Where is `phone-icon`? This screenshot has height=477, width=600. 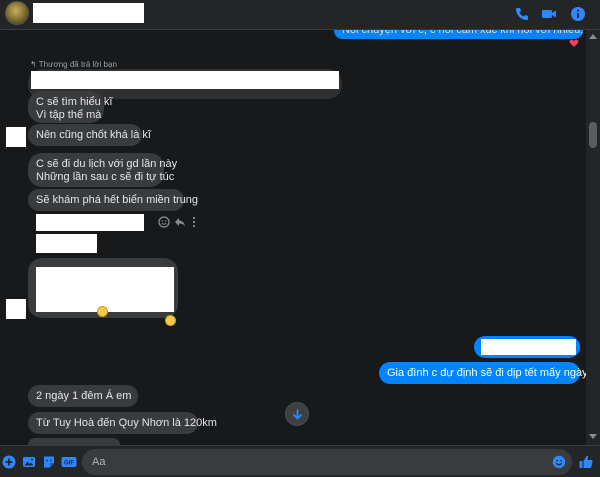 phone-icon is located at coordinates (522, 14).